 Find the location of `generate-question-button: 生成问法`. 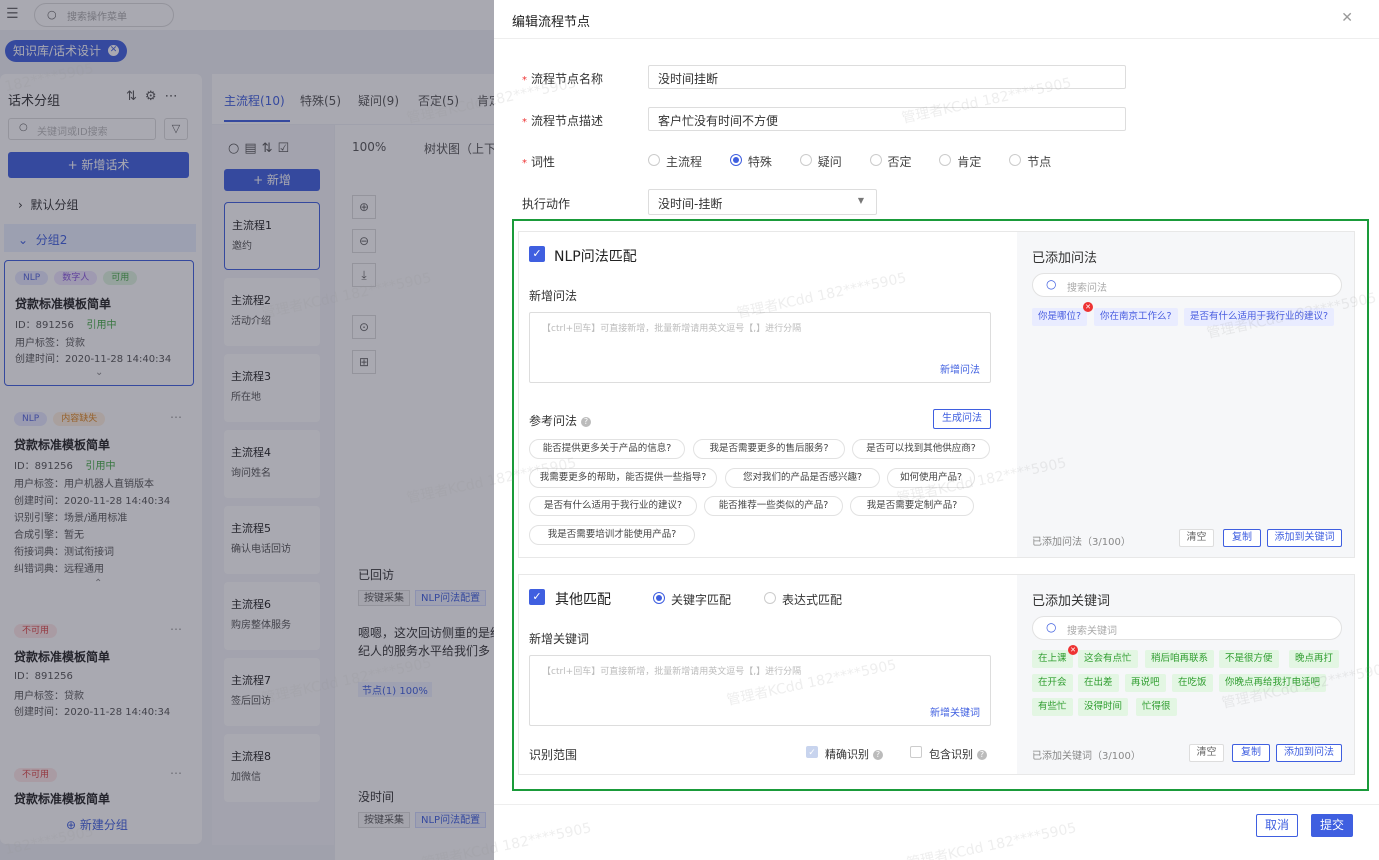

generate-question-button: 生成问法 is located at coordinates (962, 419).